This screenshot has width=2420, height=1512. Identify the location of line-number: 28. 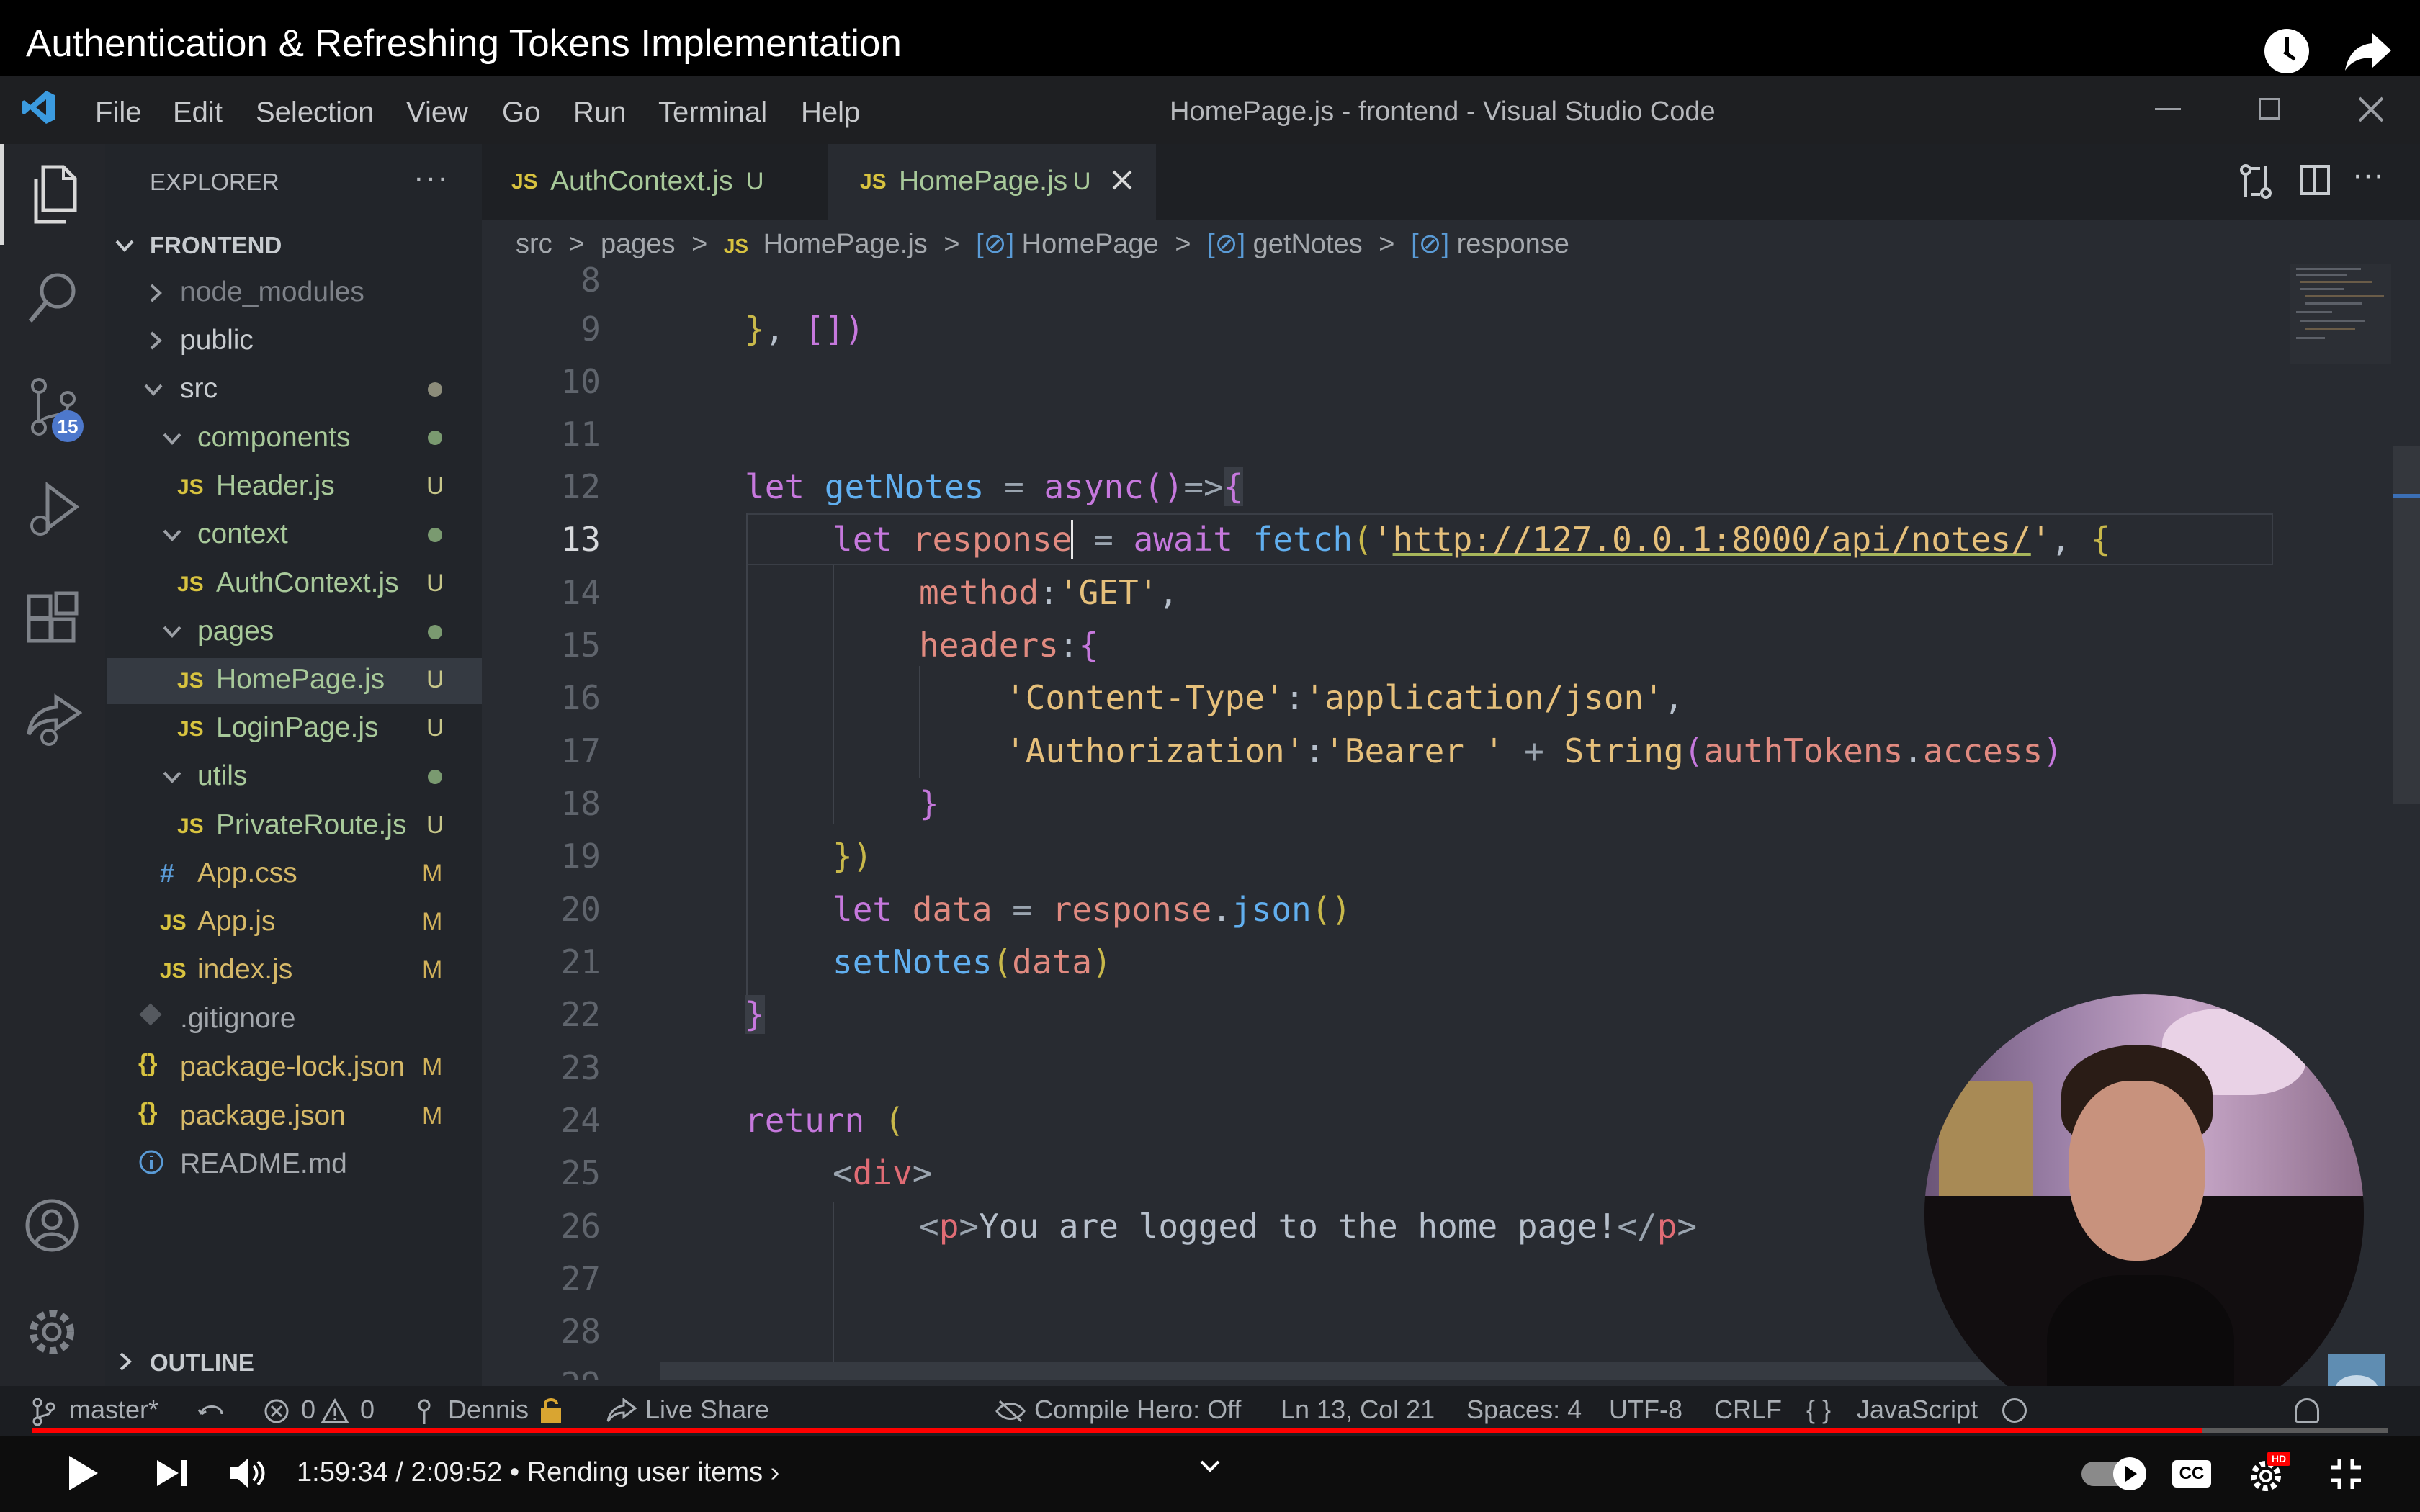
(580, 1331).